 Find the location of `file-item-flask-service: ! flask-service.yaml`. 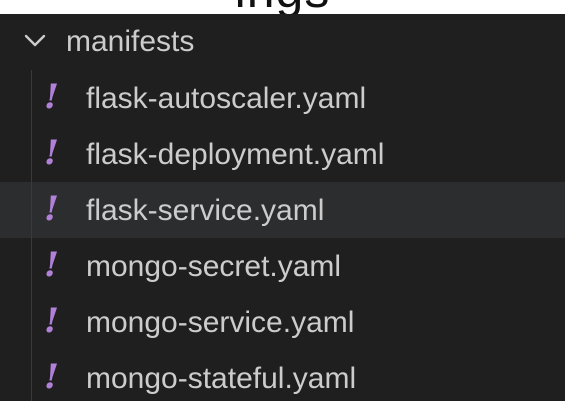

file-item-flask-service: ! flask-service.yaml is located at coordinates (282, 210).